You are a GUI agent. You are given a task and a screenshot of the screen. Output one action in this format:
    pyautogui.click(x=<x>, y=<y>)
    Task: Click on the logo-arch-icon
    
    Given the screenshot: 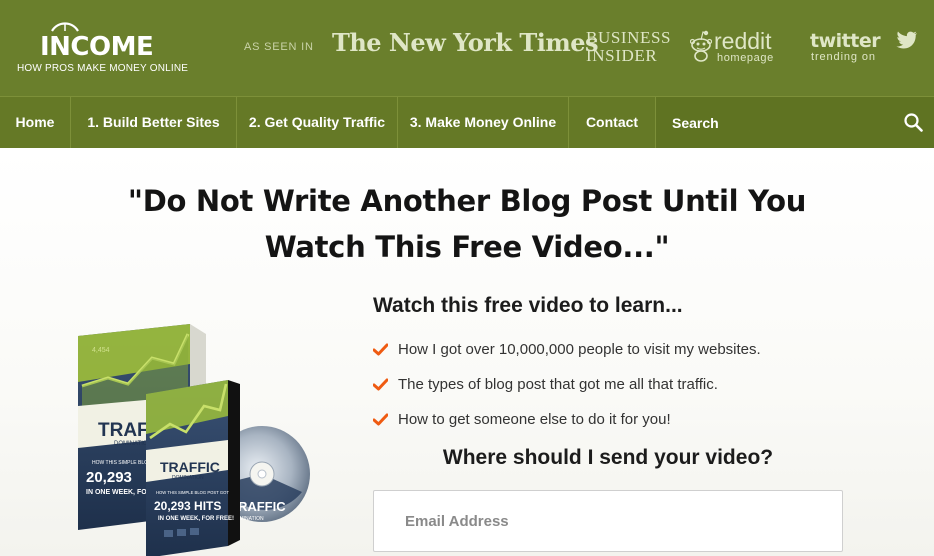 What is the action you would take?
    pyautogui.click(x=65, y=27)
    